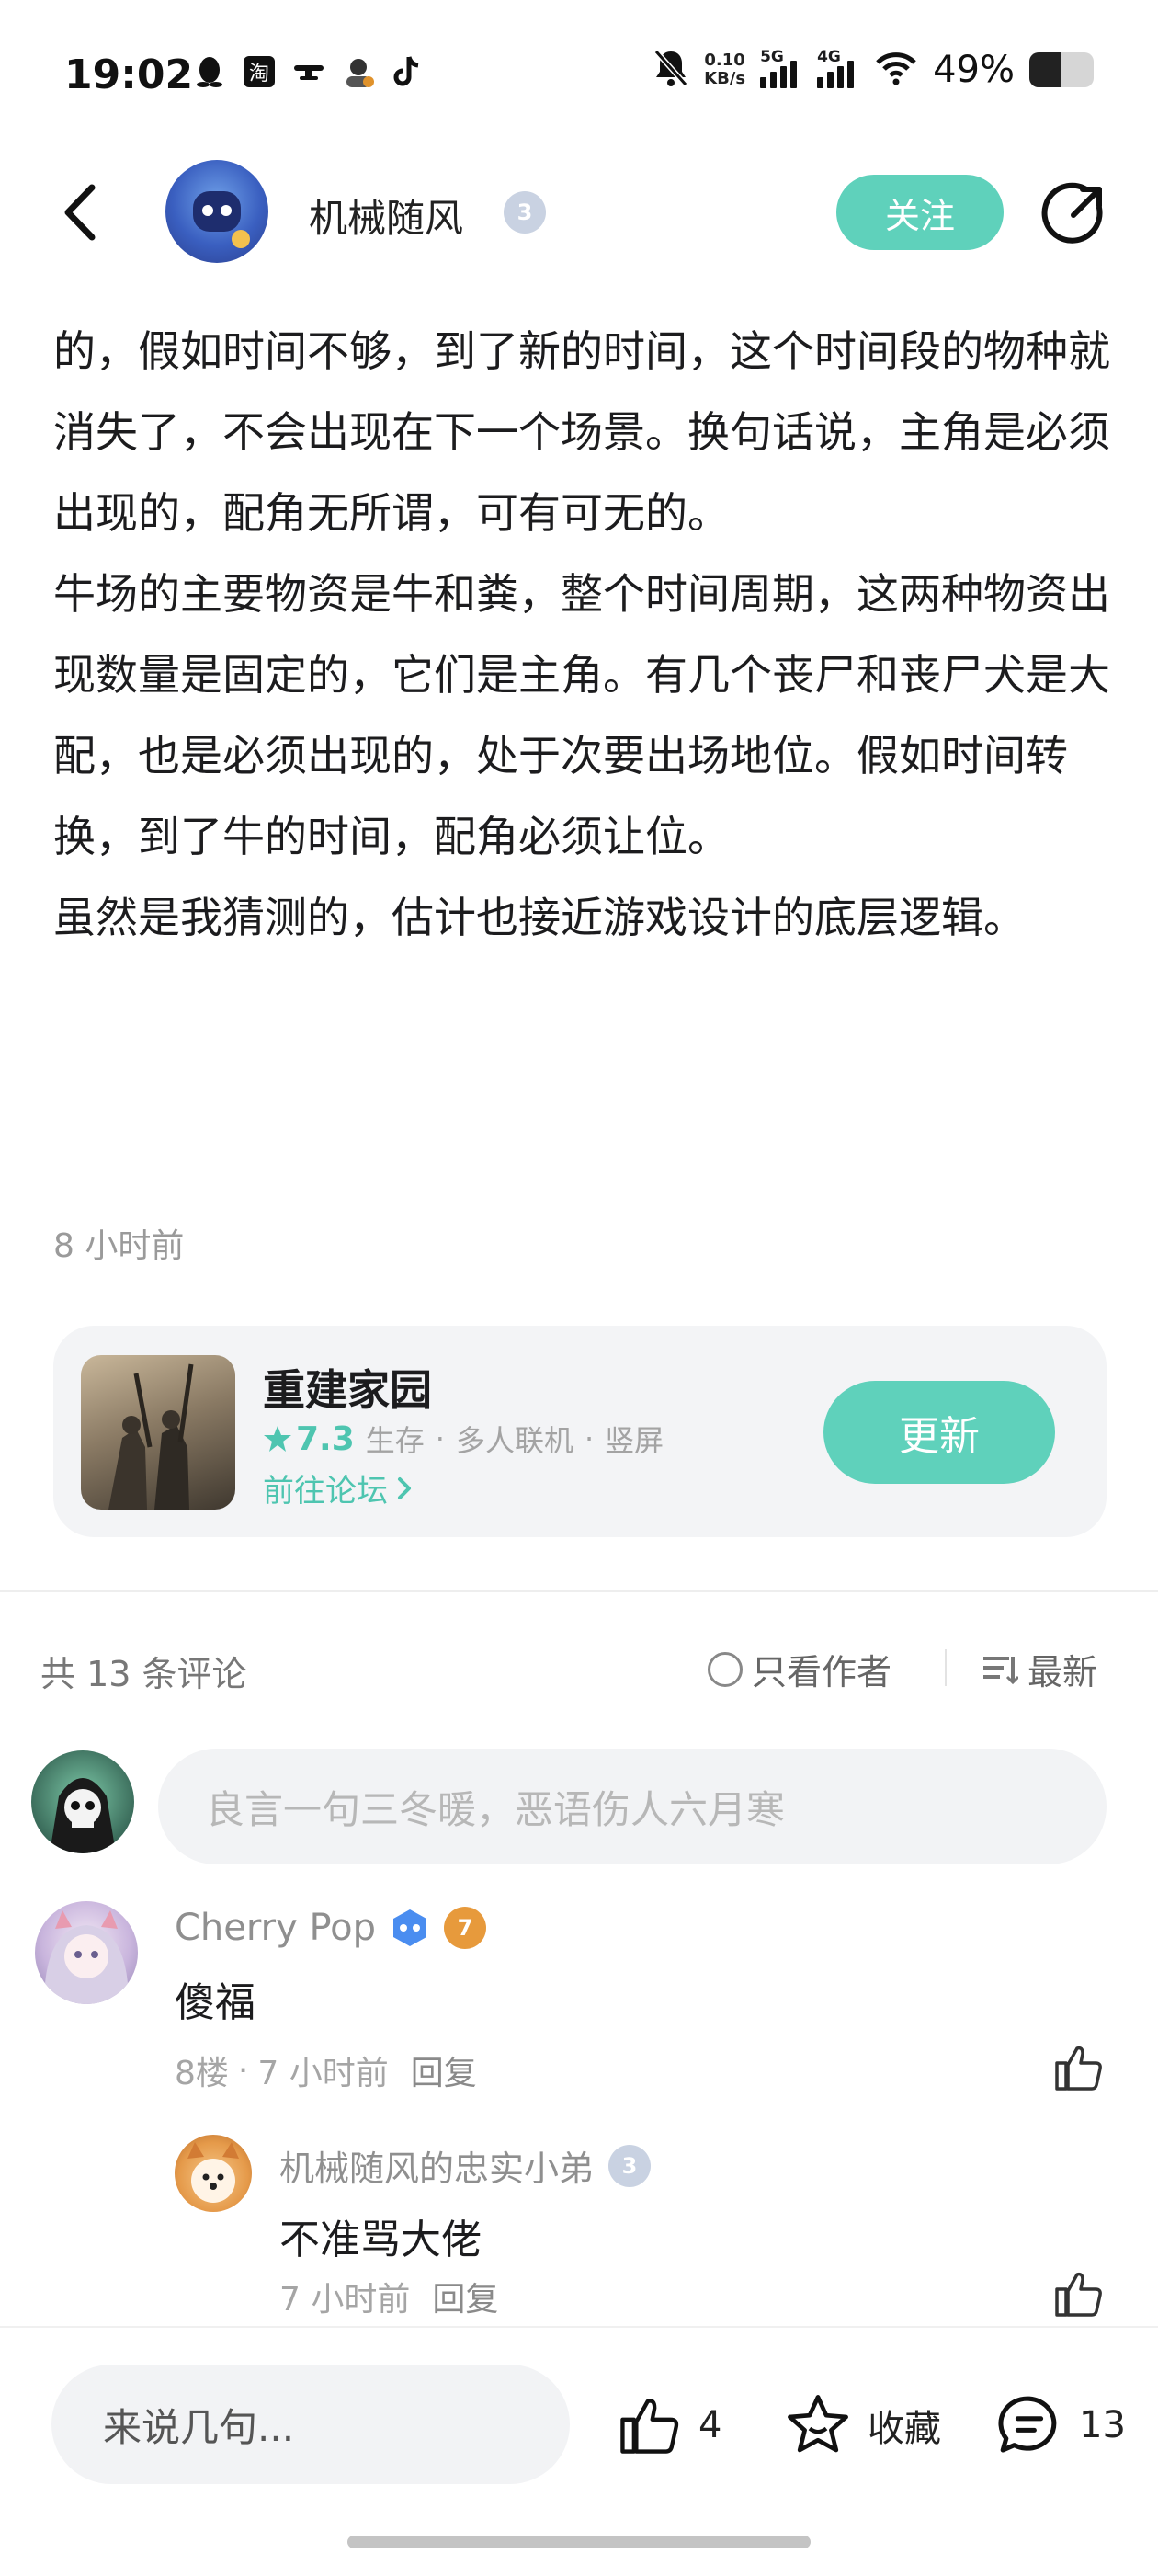  Describe the element at coordinates (946, 1667) in the screenshot. I see `divider` at that location.